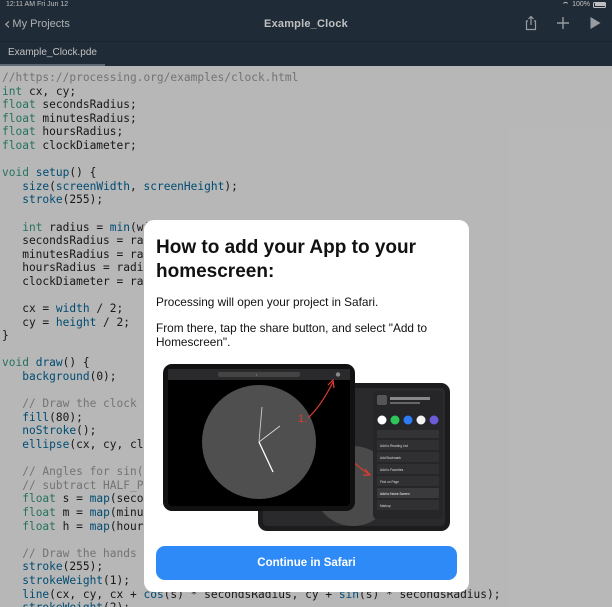 This screenshot has height=607, width=612. What do you see at coordinates (392, 470) in the screenshot?
I see `share-menu-item: Add to Favorites` at bounding box center [392, 470].